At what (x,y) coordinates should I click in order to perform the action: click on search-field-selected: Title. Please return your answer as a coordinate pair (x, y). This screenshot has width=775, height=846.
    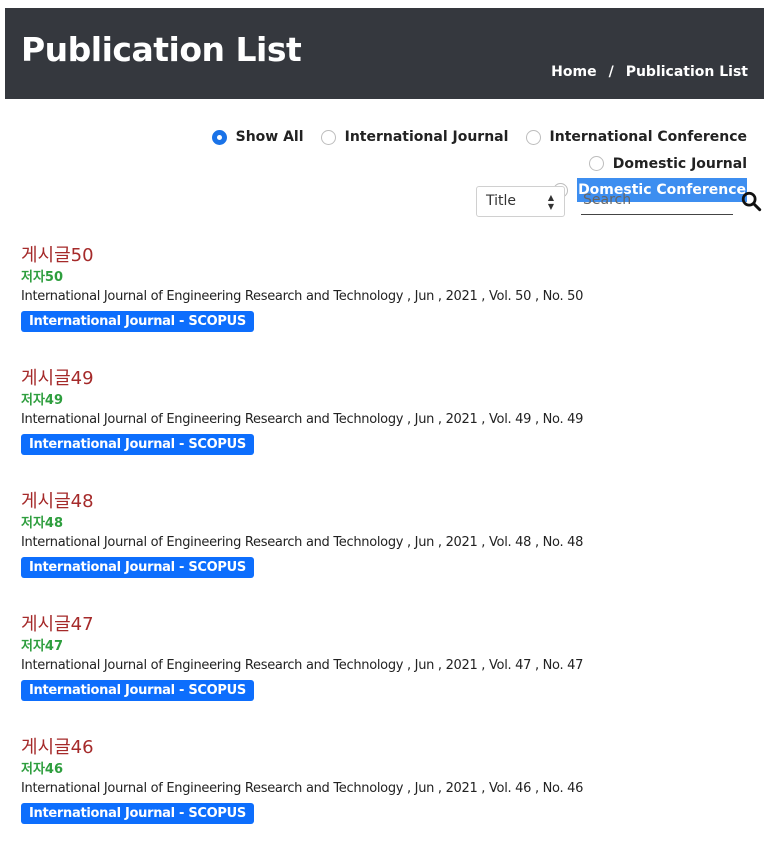
    Looking at the image, I should click on (501, 201).